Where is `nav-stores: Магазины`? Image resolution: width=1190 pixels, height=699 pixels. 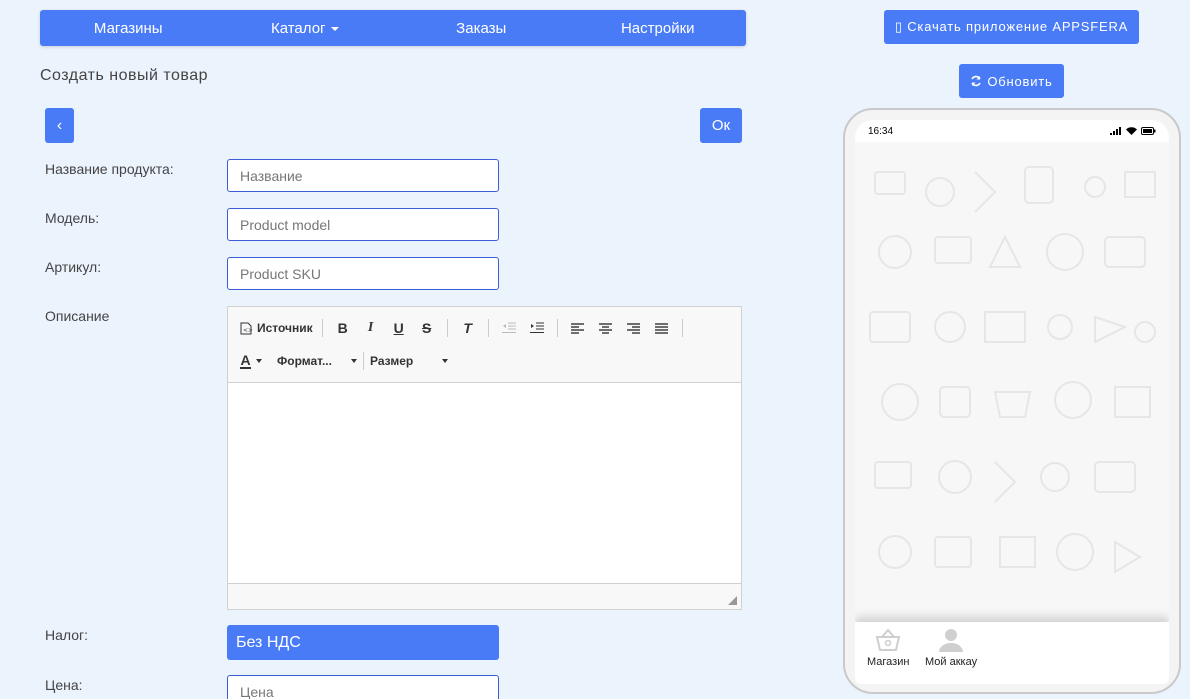 nav-stores: Магазины is located at coordinates (128, 28).